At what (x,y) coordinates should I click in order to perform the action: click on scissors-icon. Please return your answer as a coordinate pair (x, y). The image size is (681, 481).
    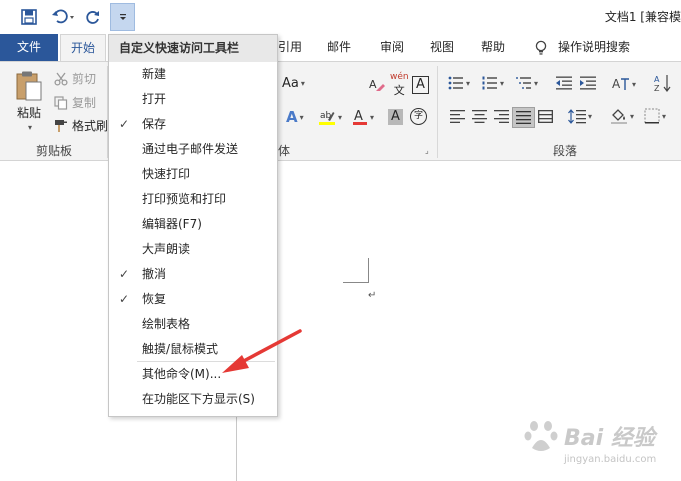
    Looking at the image, I should click on (61, 79).